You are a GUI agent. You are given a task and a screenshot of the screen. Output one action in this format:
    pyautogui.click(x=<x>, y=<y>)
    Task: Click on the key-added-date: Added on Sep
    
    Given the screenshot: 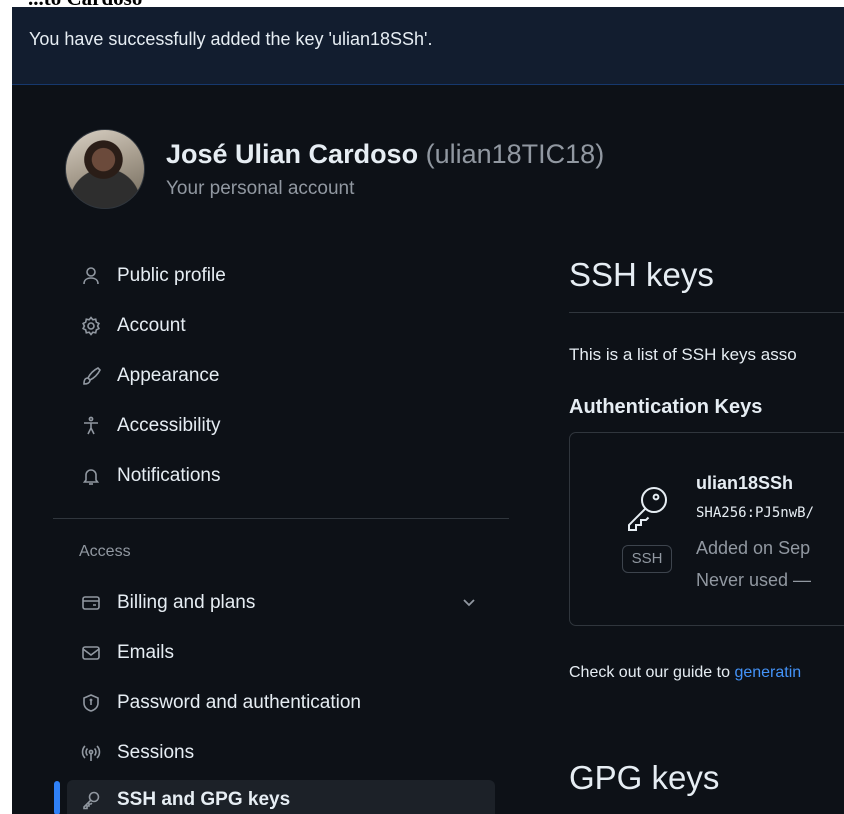 What is the action you would take?
    pyautogui.click(x=753, y=548)
    